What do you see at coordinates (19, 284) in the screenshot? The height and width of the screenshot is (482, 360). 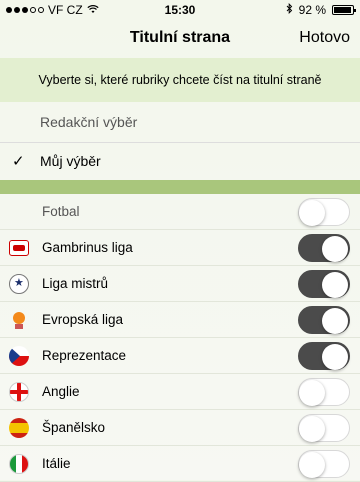 I see `champions-league-icon` at bounding box center [19, 284].